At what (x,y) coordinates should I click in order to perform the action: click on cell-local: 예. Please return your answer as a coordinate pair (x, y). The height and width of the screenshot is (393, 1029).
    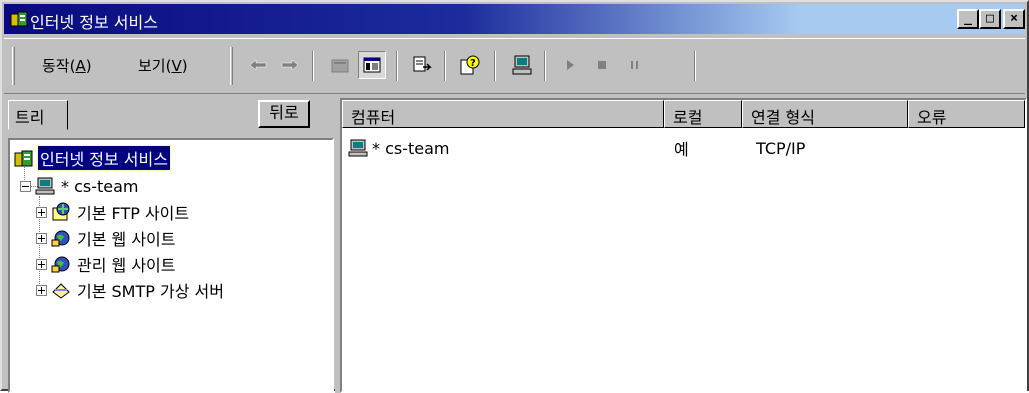
    Looking at the image, I should click on (681, 149).